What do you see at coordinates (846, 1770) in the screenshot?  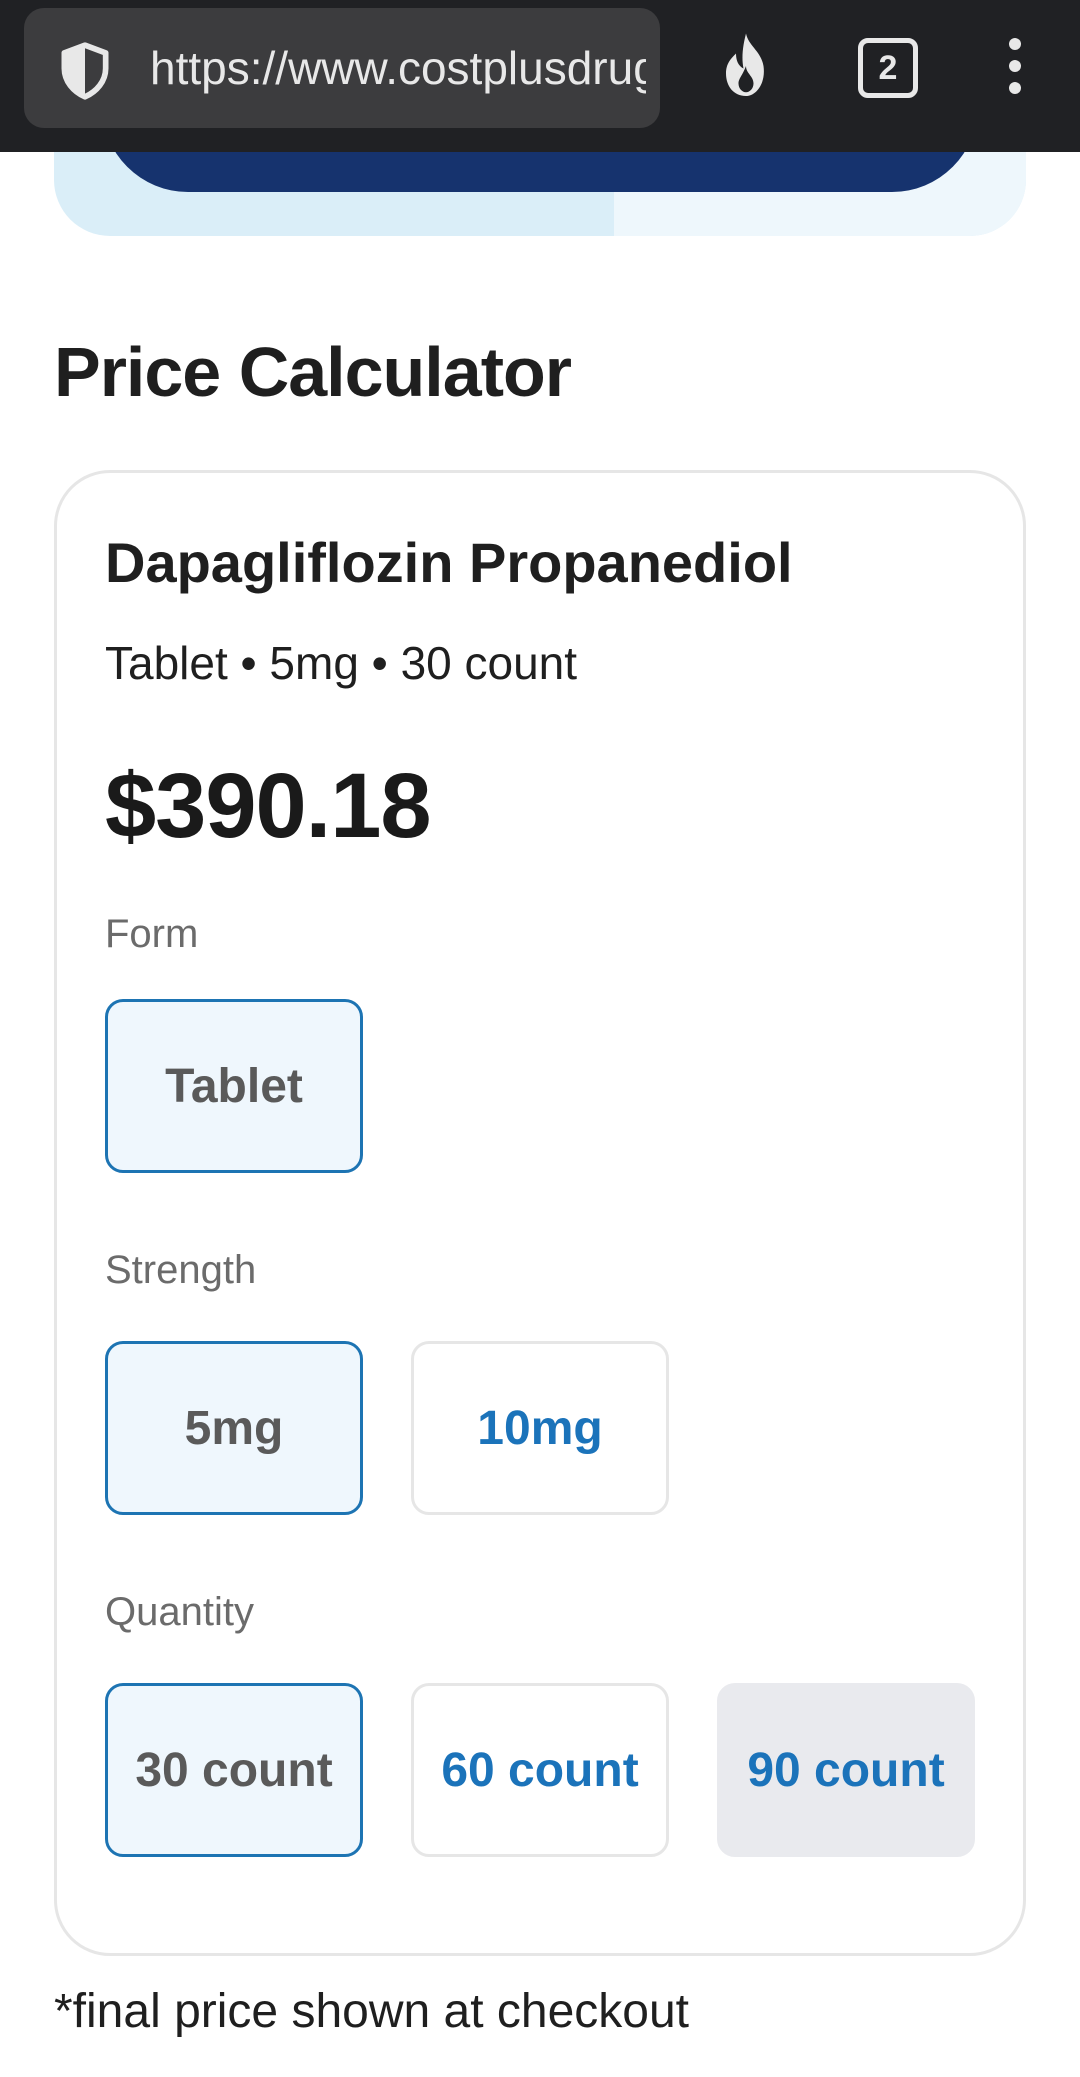 I see `quantity-option-90: 90 count` at bounding box center [846, 1770].